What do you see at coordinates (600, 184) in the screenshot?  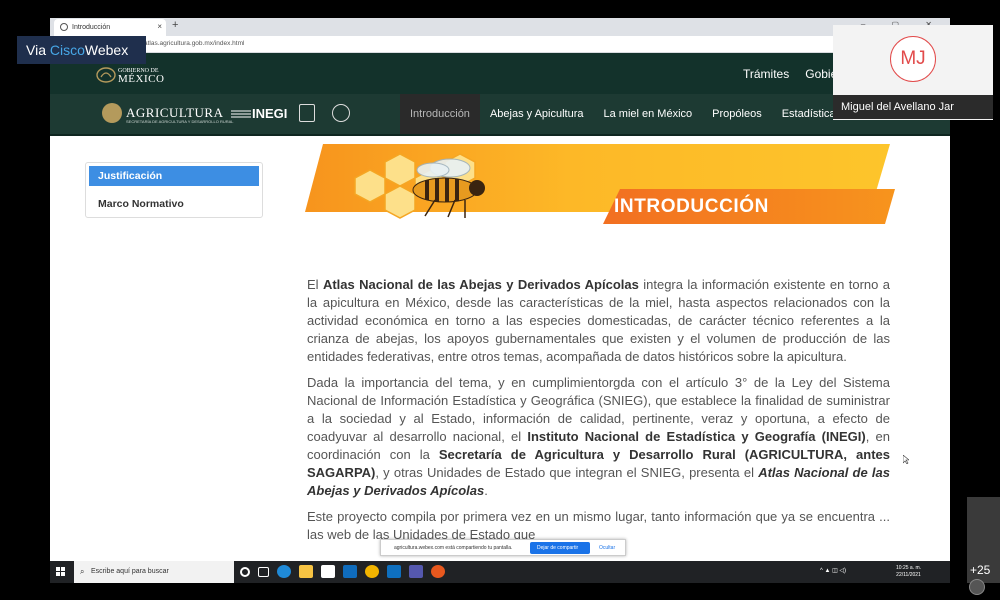 I see `intro-banner` at bounding box center [600, 184].